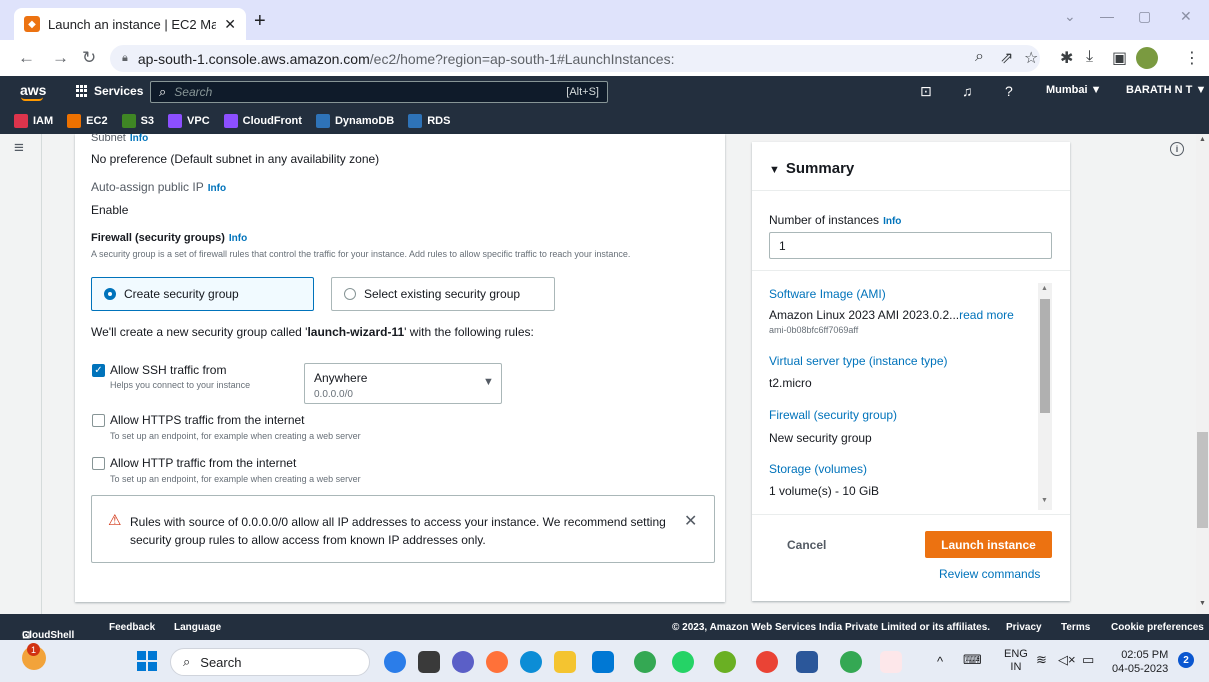 The width and height of the screenshot is (1209, 682). Describe the element at coordinates (988, 544) in the screenshot. I see `launch-instance-button: Launch instance` at that location.